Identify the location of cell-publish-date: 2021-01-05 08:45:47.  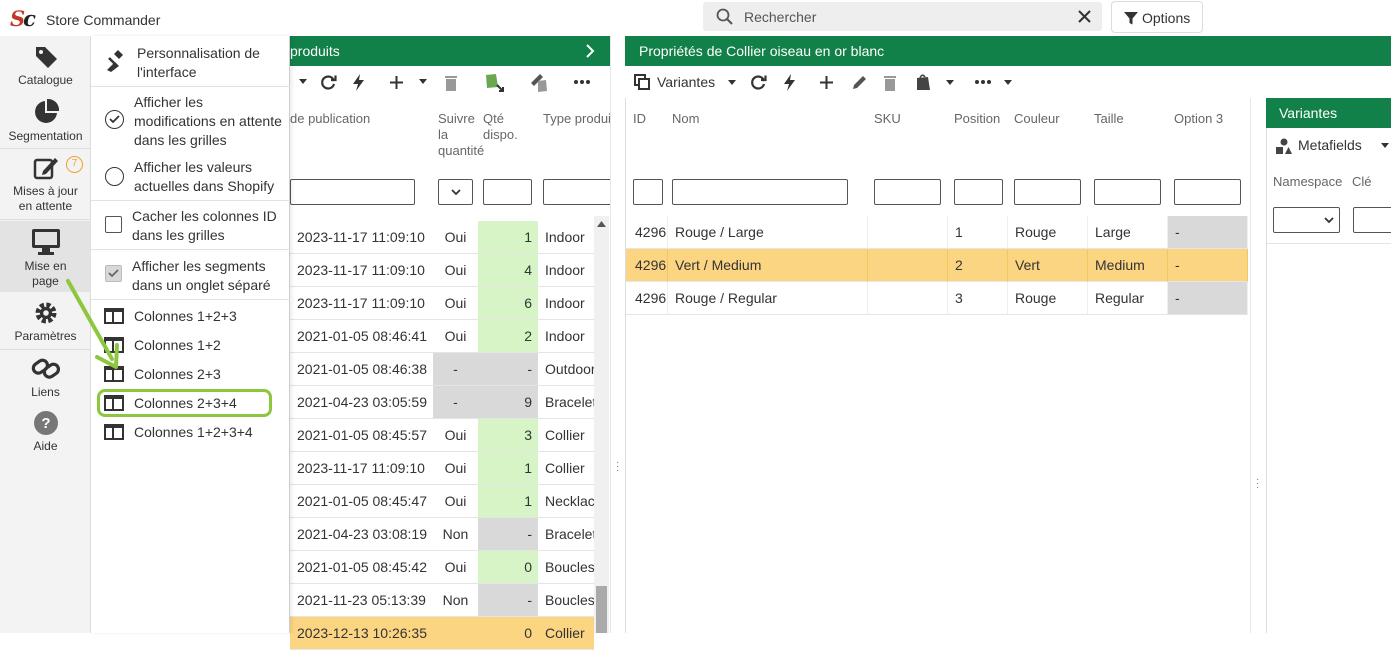
(361, 501).